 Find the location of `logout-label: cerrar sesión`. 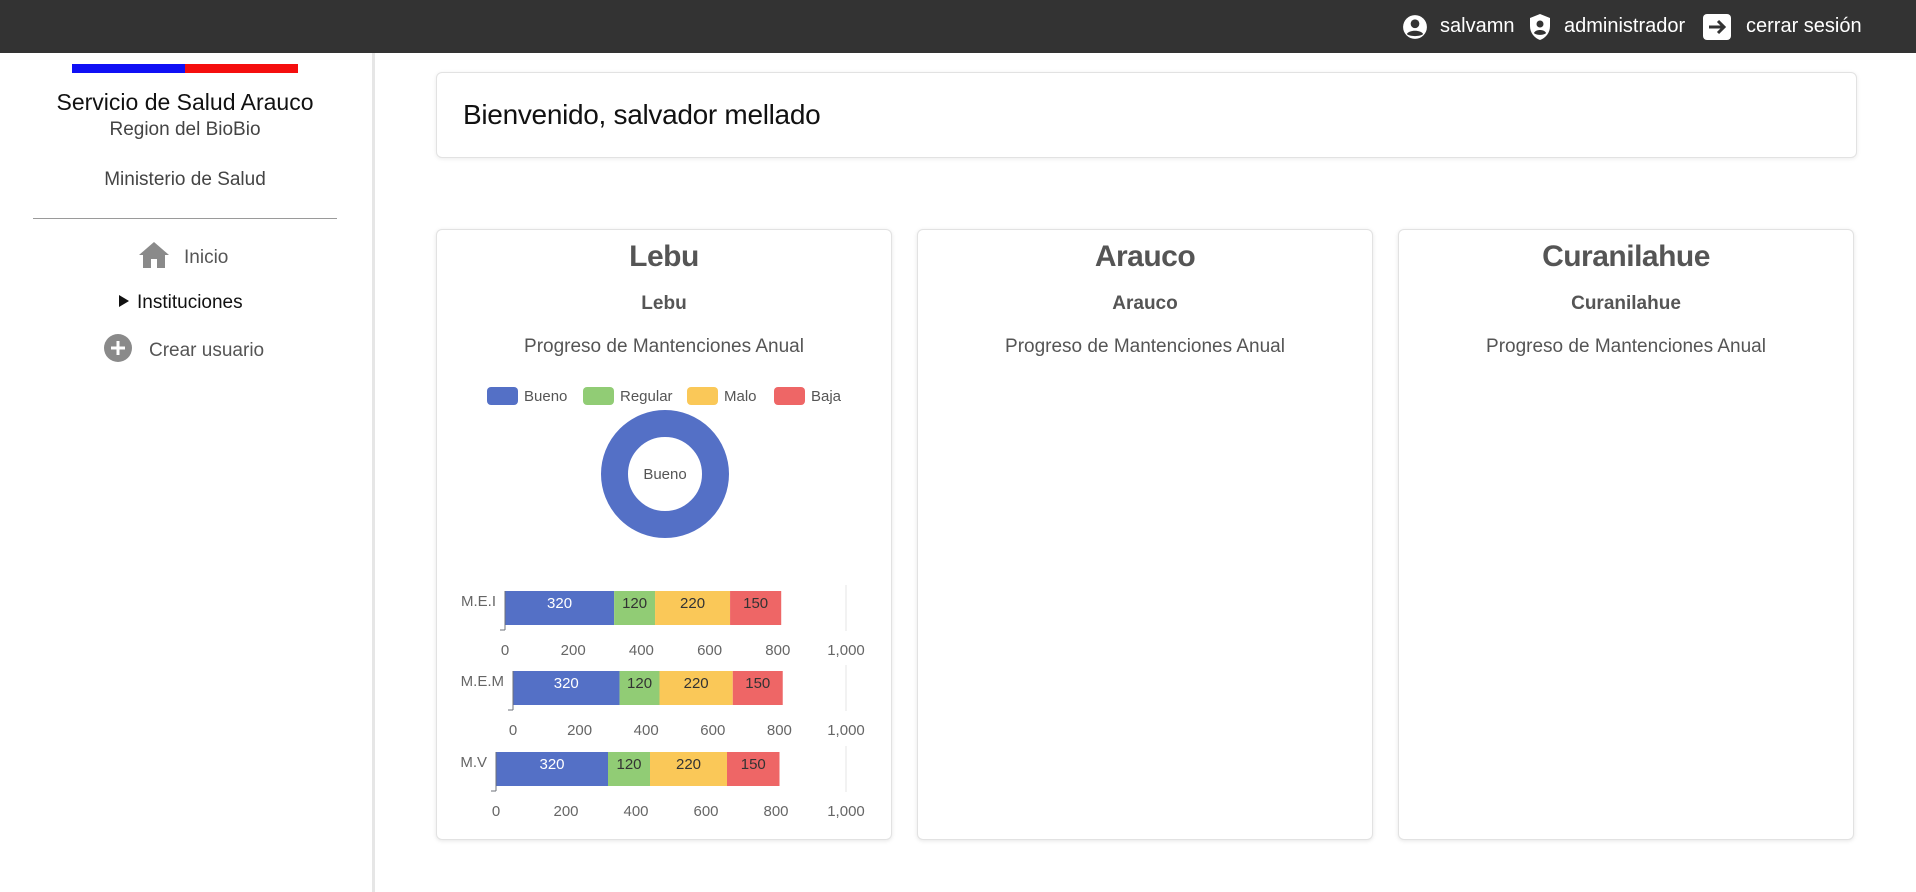

logout-label: cerrar sesión is located at coordinates (1804, 26).